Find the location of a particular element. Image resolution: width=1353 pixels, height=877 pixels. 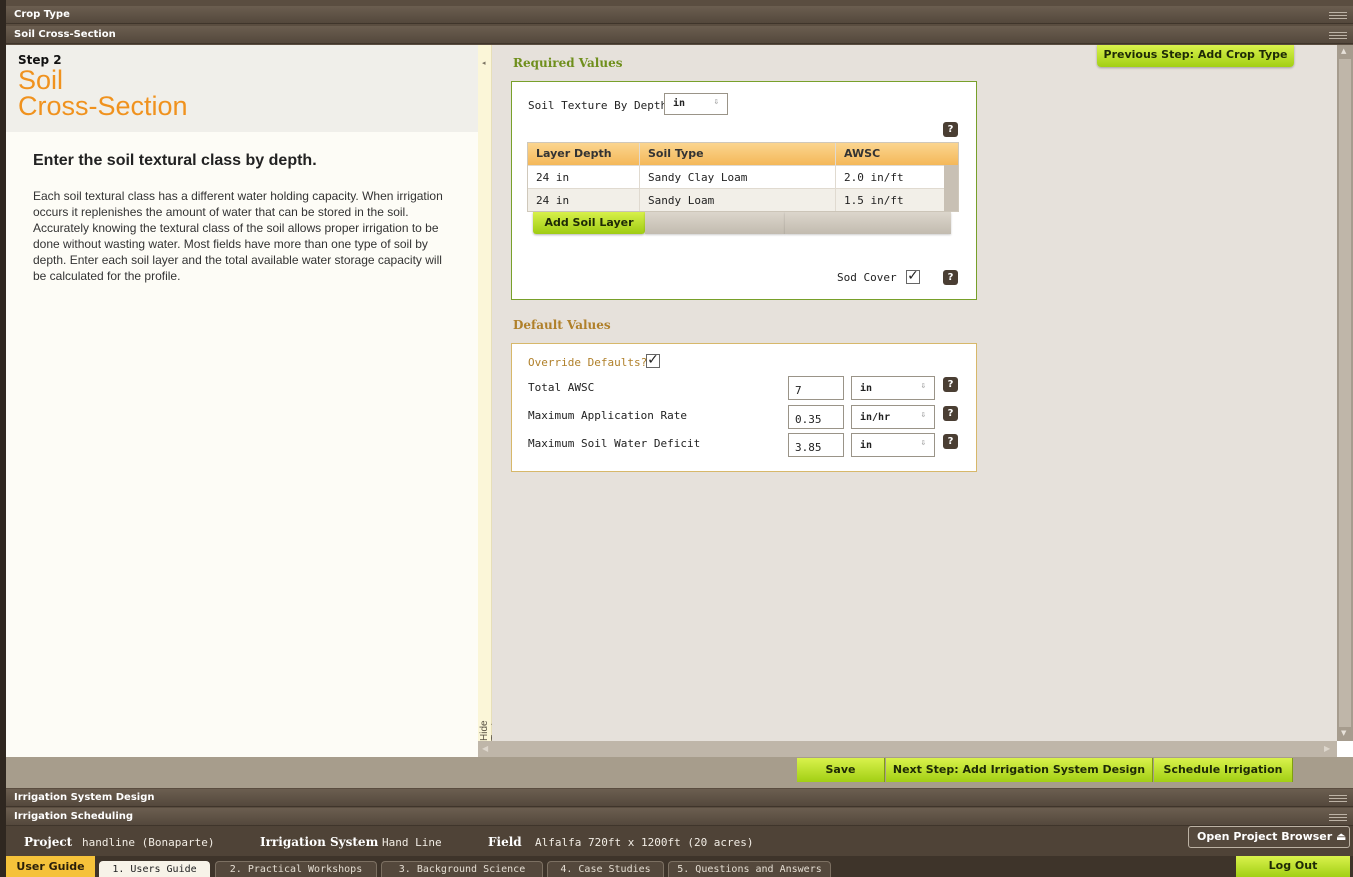

accordion-soil-cross-section-label: Soil Cross-Section is located at coordinates (65, 34).